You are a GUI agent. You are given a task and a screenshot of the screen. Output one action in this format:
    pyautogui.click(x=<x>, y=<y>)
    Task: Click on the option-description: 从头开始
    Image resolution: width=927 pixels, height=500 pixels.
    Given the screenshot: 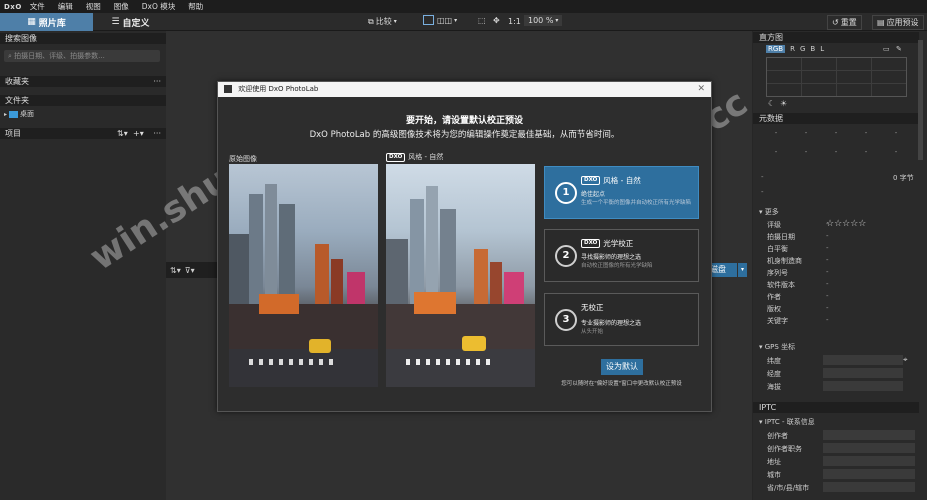 What is the action you would take?
    pyautogui.click(x=592, y=332)
    